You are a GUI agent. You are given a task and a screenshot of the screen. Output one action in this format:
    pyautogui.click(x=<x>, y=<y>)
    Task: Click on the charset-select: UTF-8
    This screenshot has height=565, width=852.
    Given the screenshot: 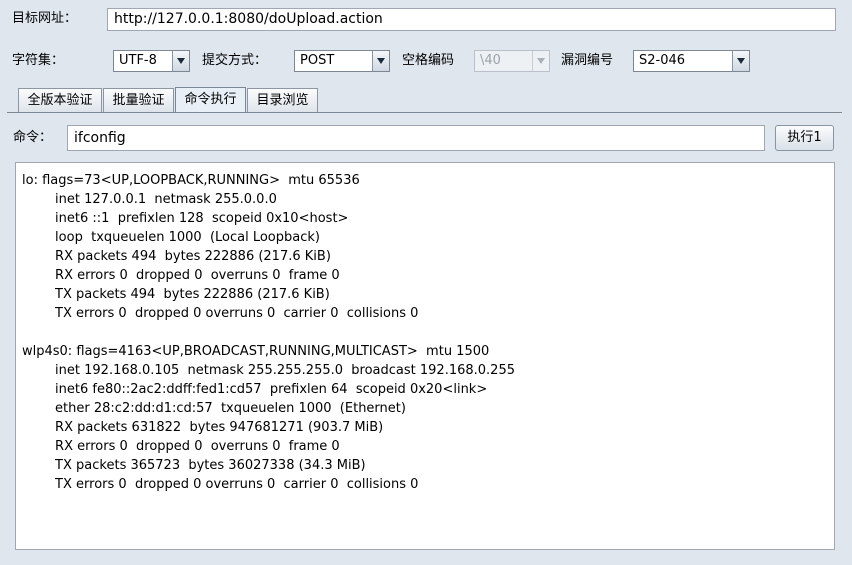 What is the action you would take?
    pyautogui.click(x=151, y=61)
    